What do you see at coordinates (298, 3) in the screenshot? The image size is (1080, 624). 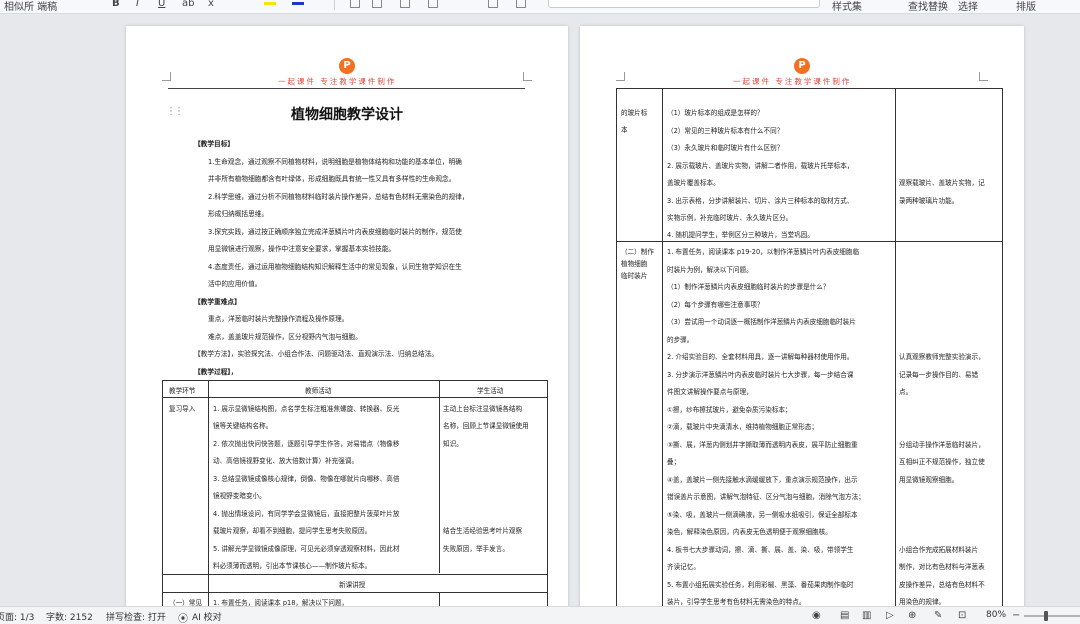 I see `font-color-icon` at bounding box center [298, 3].